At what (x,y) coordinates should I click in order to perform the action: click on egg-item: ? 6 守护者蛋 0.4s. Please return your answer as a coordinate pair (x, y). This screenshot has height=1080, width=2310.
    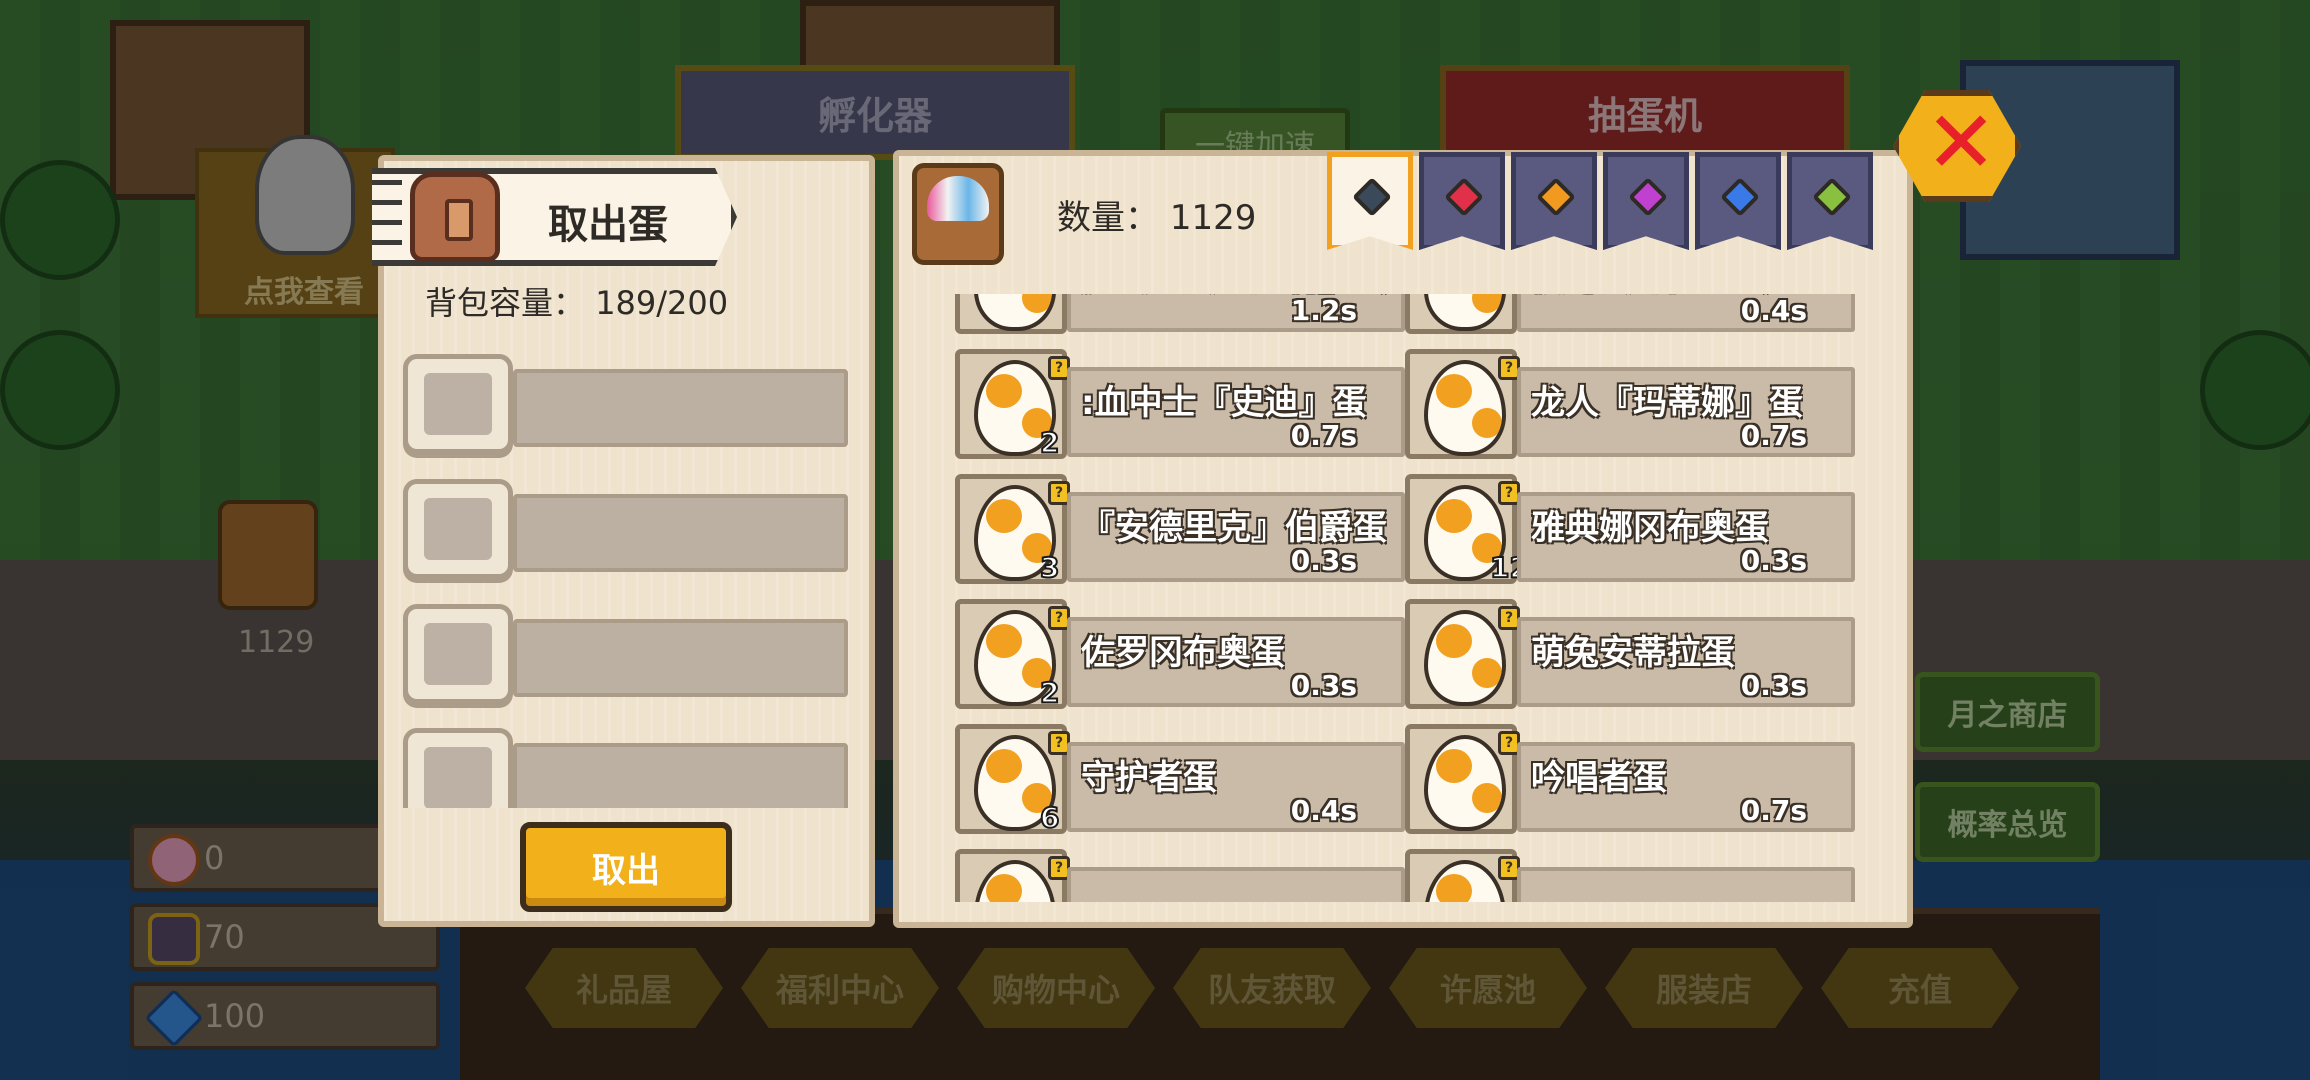
    Looking at the image, I should click on (1180, 780).